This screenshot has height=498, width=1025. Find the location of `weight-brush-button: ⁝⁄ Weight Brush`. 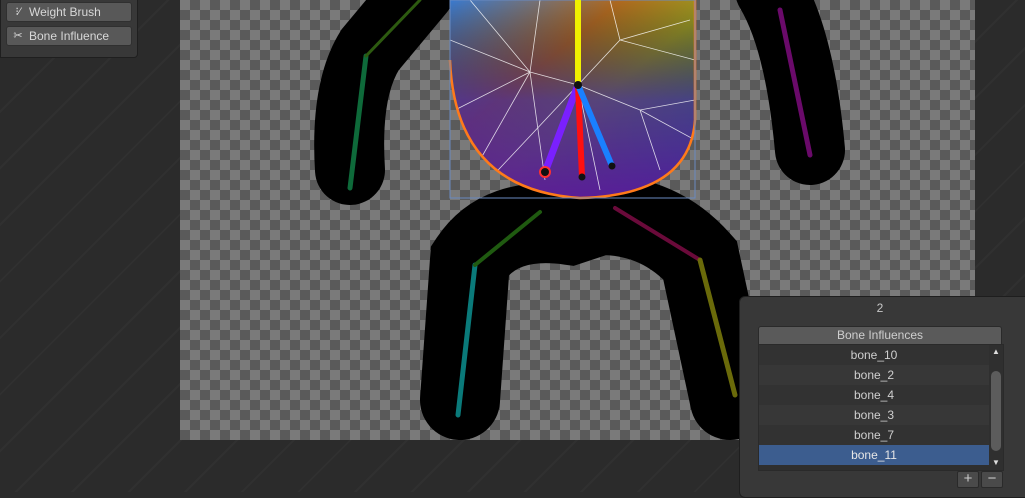

weight-brush-button: ⁝⁄ Weight Brush is located at coordinates (69, 12).